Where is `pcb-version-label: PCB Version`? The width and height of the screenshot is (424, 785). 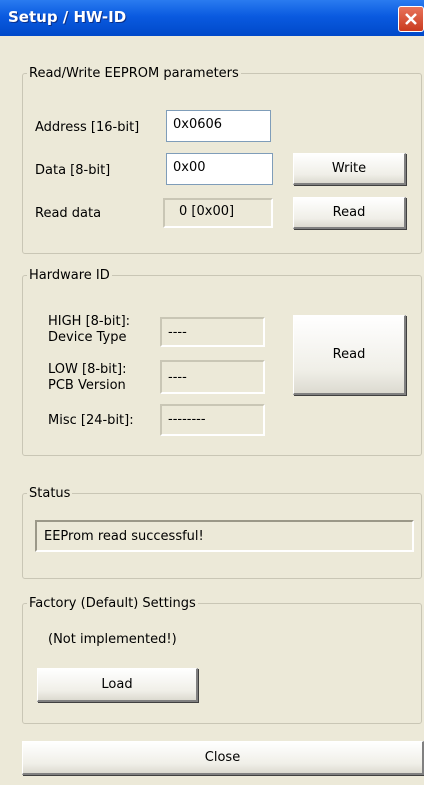 pcb-version-label: PCB Version is located at coordinates (87, 385).